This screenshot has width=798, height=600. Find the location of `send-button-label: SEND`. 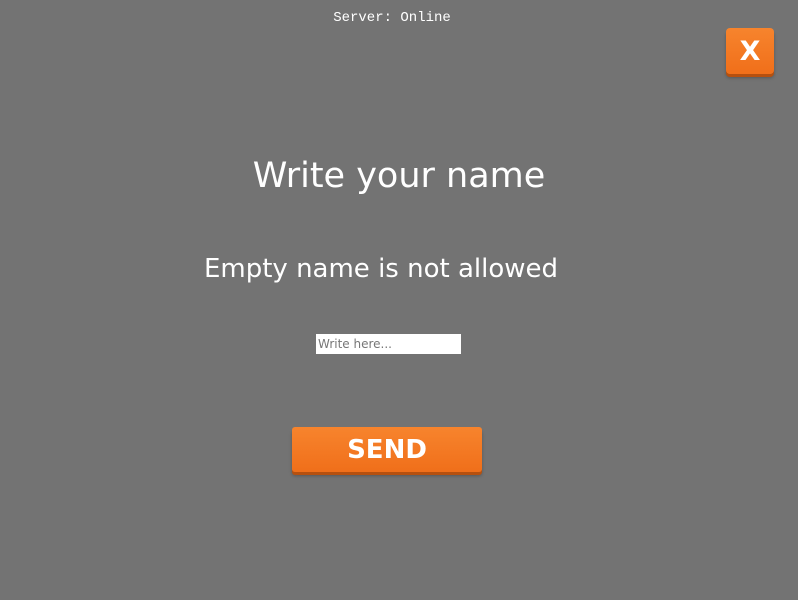

send-button-label: SEND is located at coordinates (387, 449).